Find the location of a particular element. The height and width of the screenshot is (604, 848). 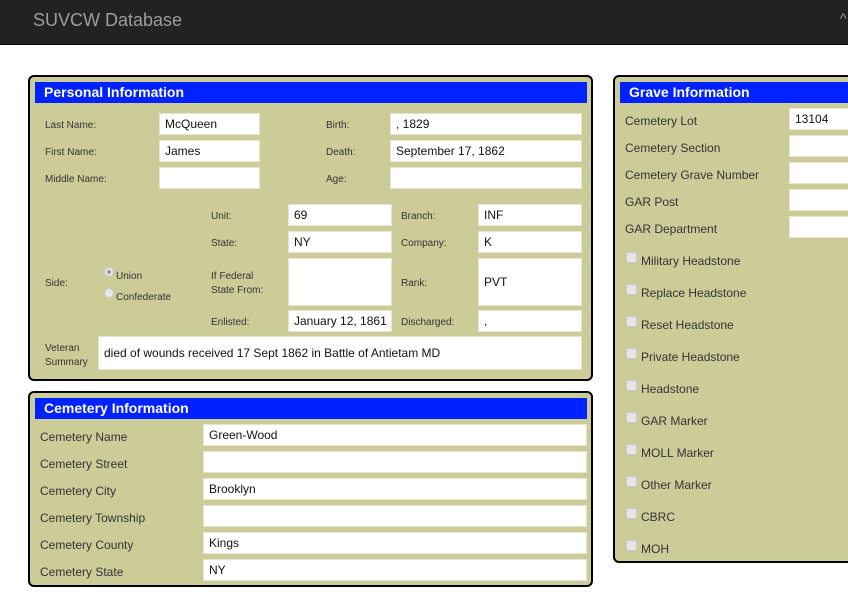

cemetery-street-label: Cemetery Street is located at coordinates (84, 464).